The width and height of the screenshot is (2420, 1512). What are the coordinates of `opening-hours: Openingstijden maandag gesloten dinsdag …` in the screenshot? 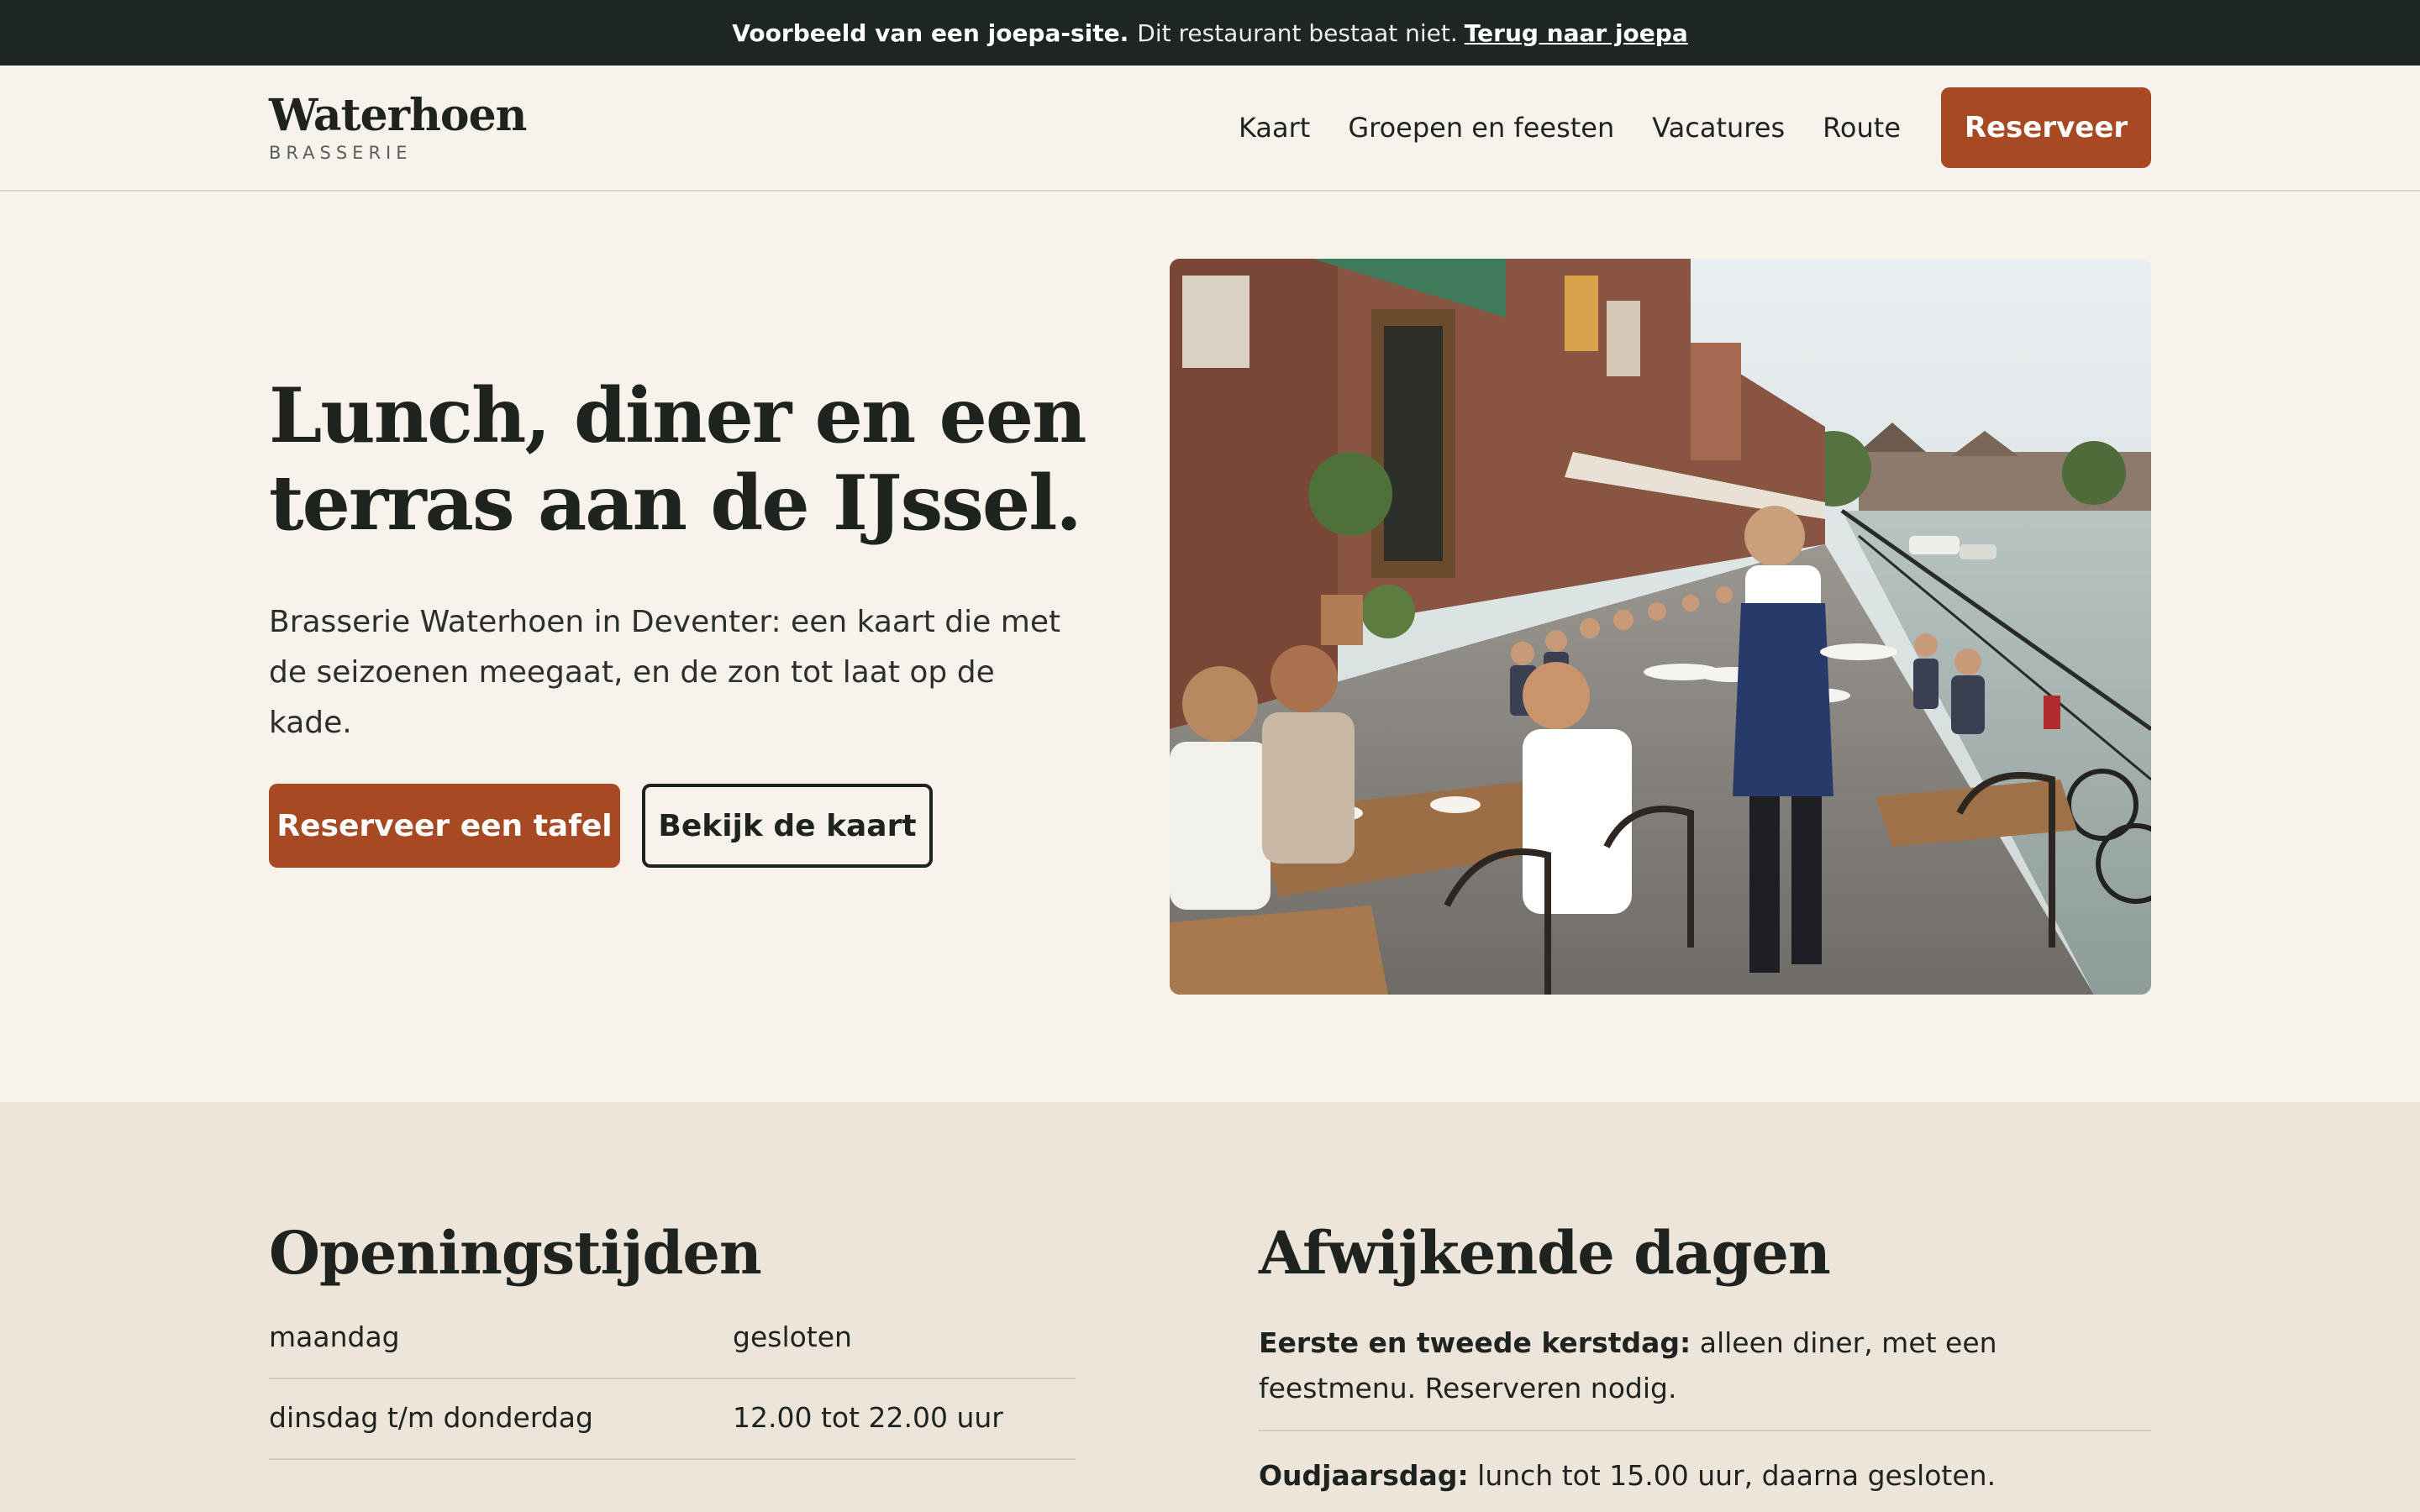 It's located at (673, 1366).